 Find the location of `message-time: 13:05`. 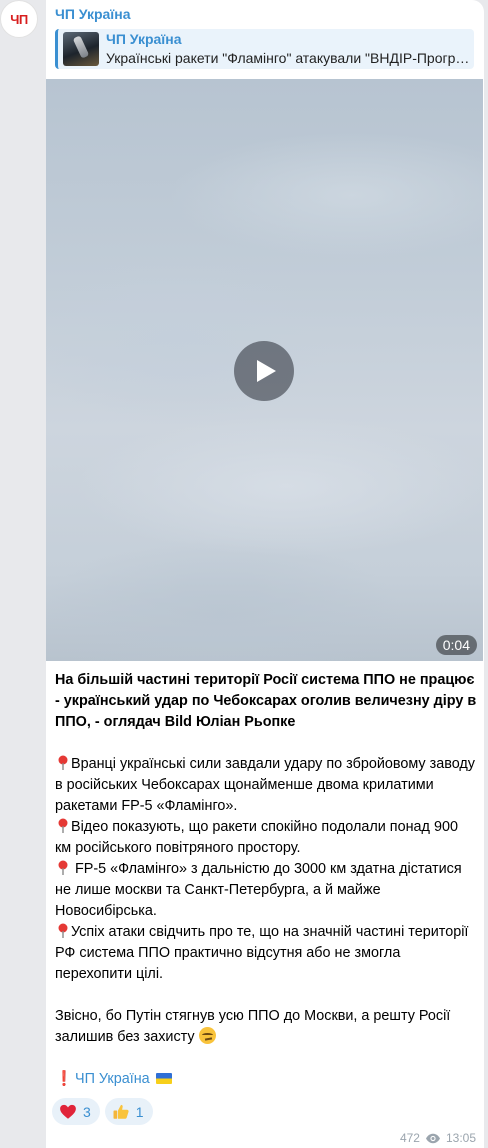

message-time: 13:05 is located at coordinates (460, 1138).